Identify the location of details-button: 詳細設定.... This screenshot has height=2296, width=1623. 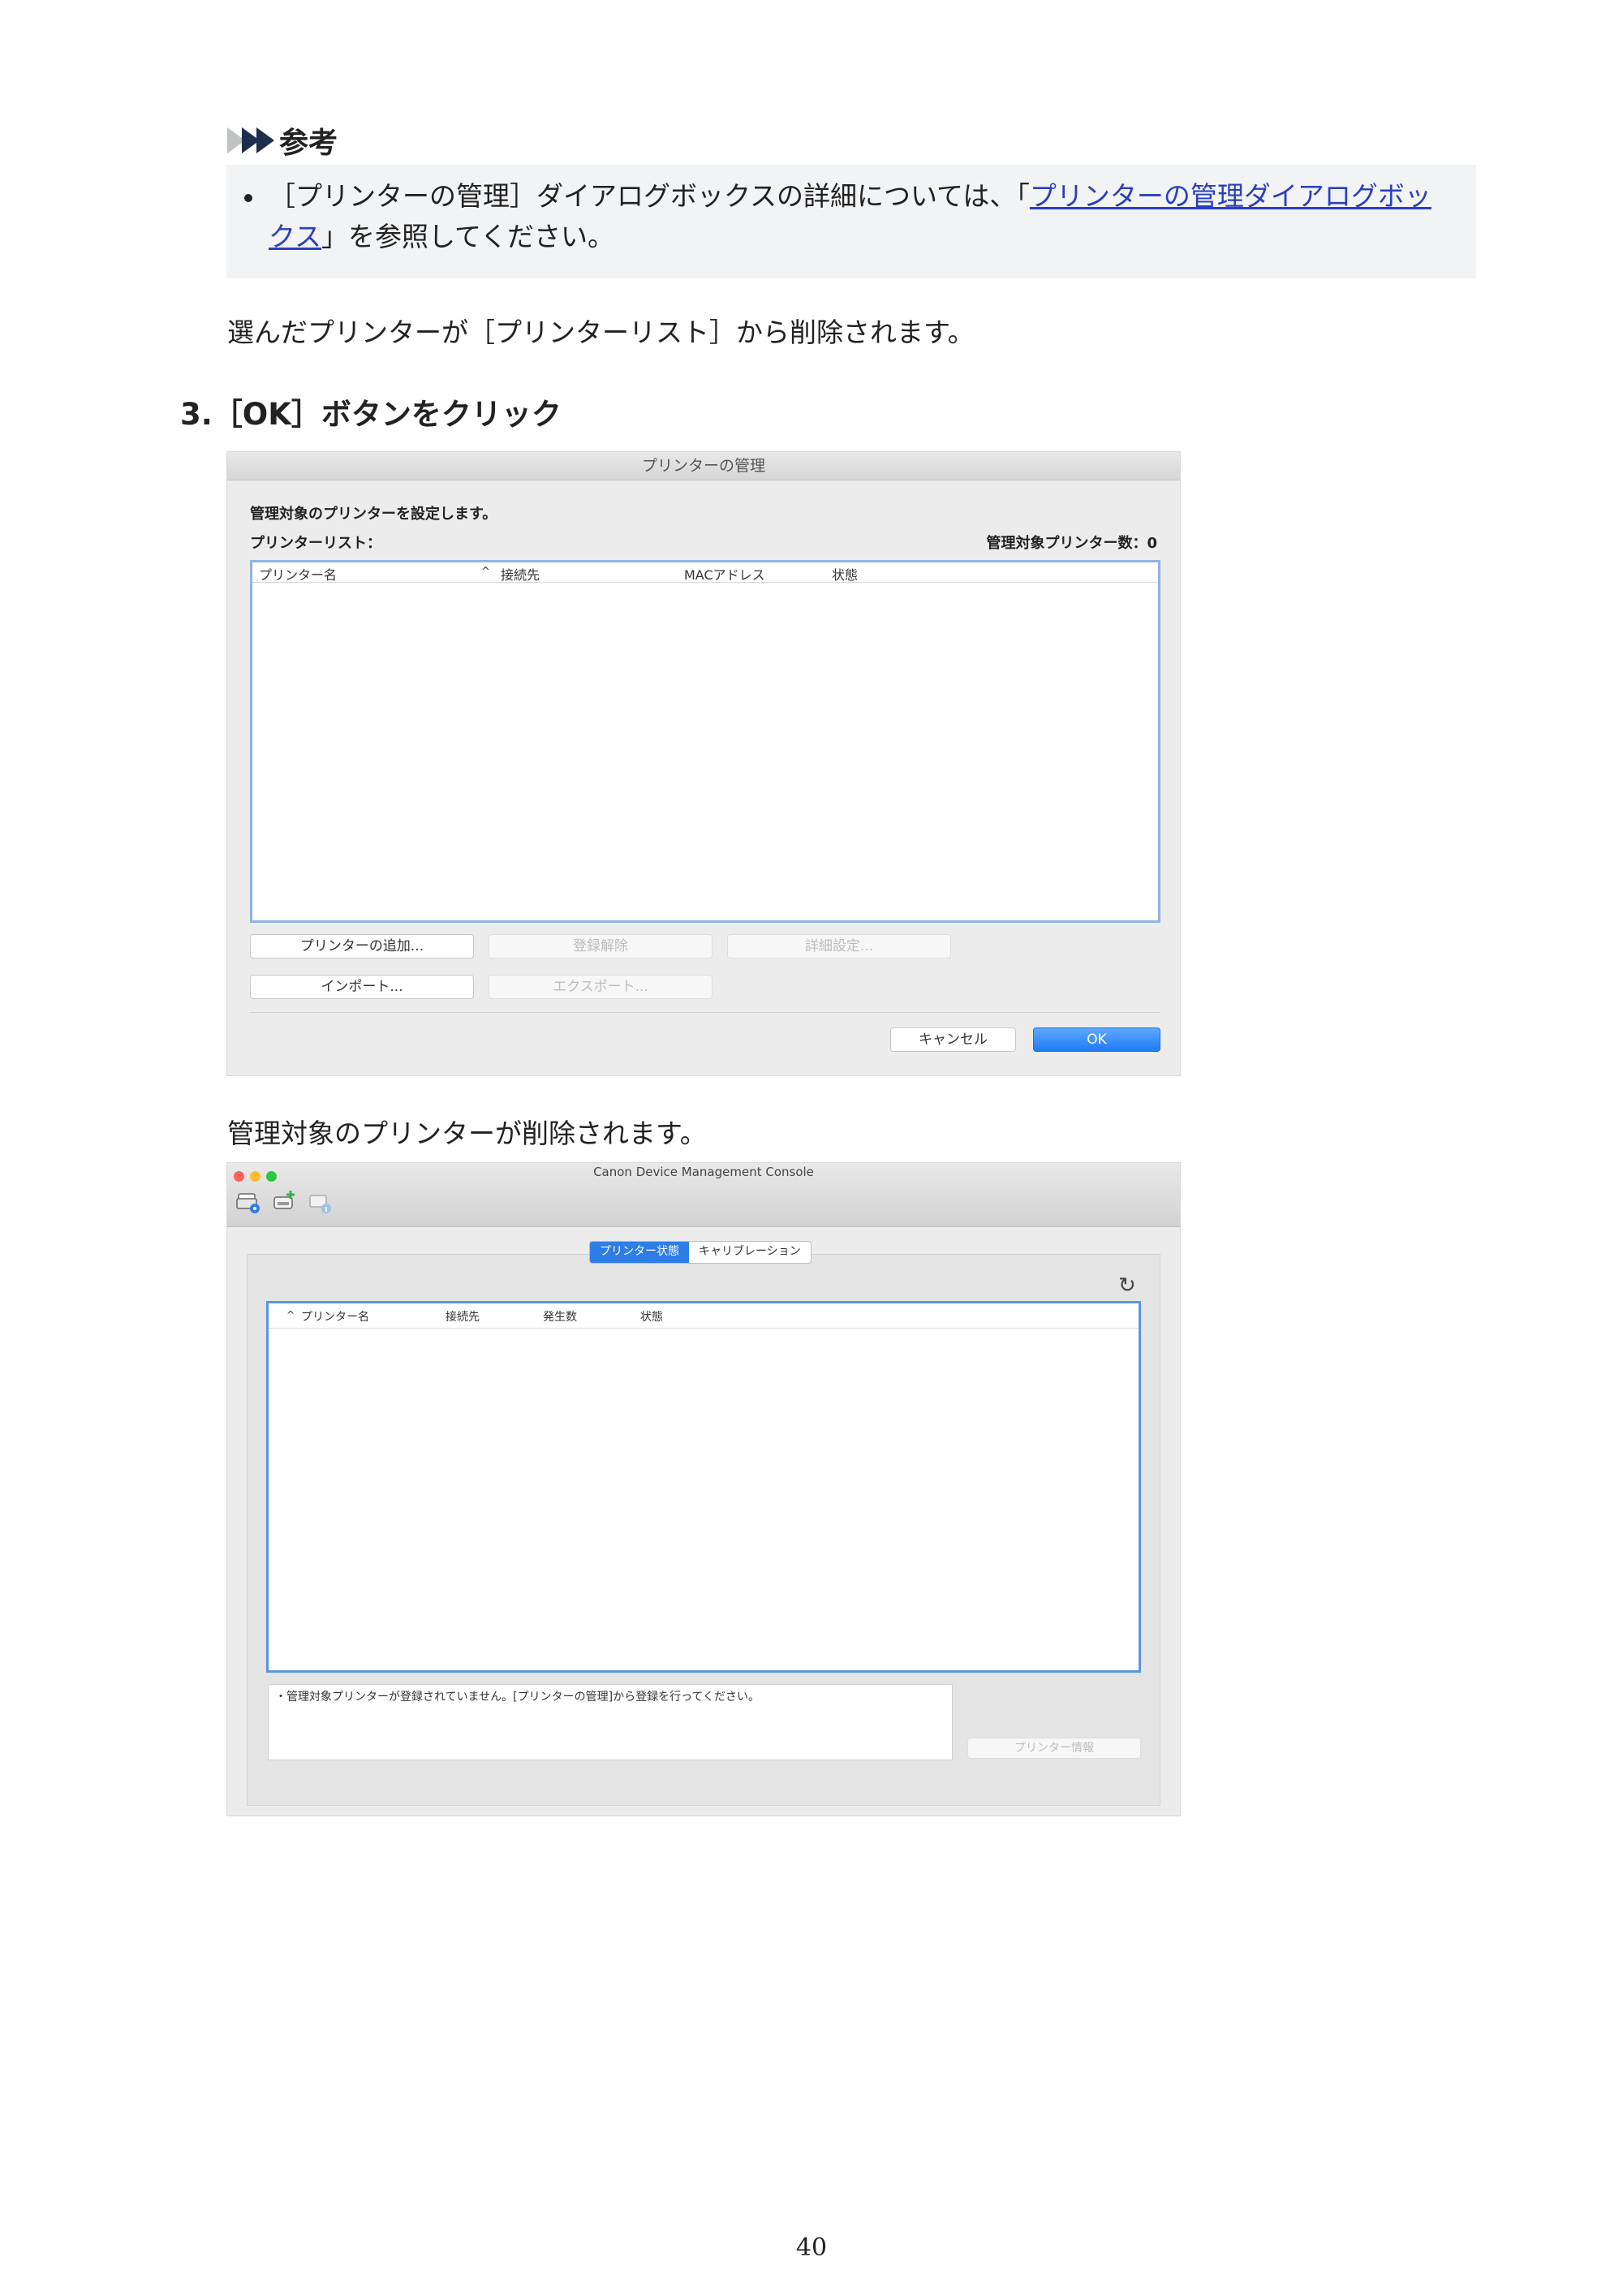
(839, 946).